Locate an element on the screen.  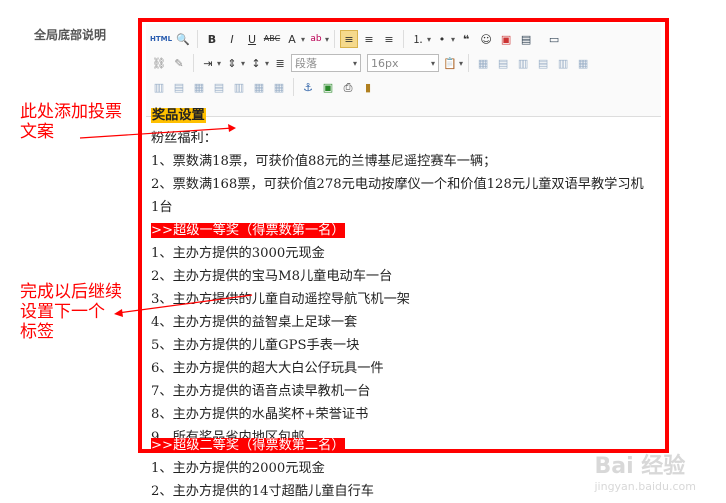
section-heading: >>超级二等奖（得票数第二名） is located at coordinates (248, 445).